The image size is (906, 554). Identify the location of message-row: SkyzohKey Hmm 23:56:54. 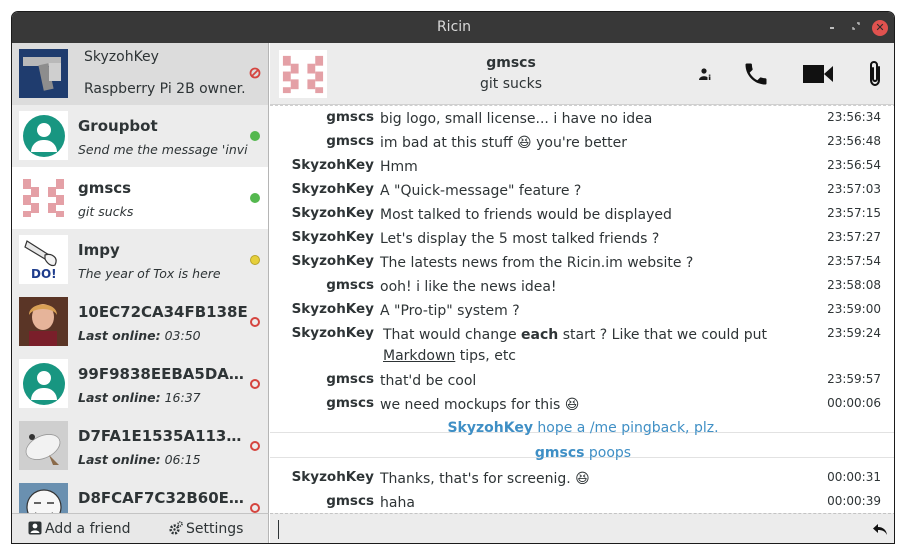
(582, 166).